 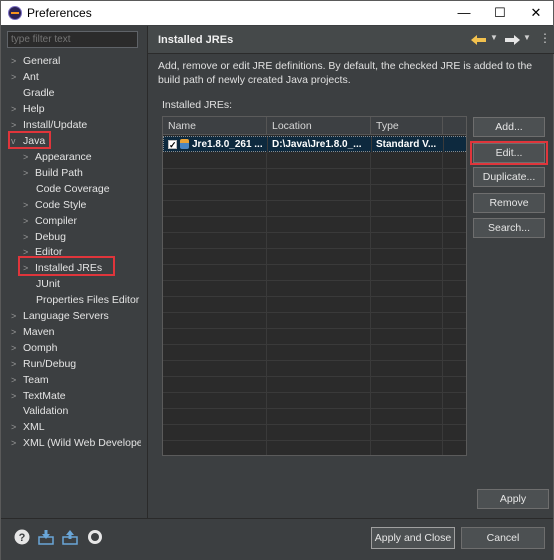 What do you see at coordinates (45, 411) in the screenshot?
I see `tree-item-validation: Validation` at bounding box center [45, 411].